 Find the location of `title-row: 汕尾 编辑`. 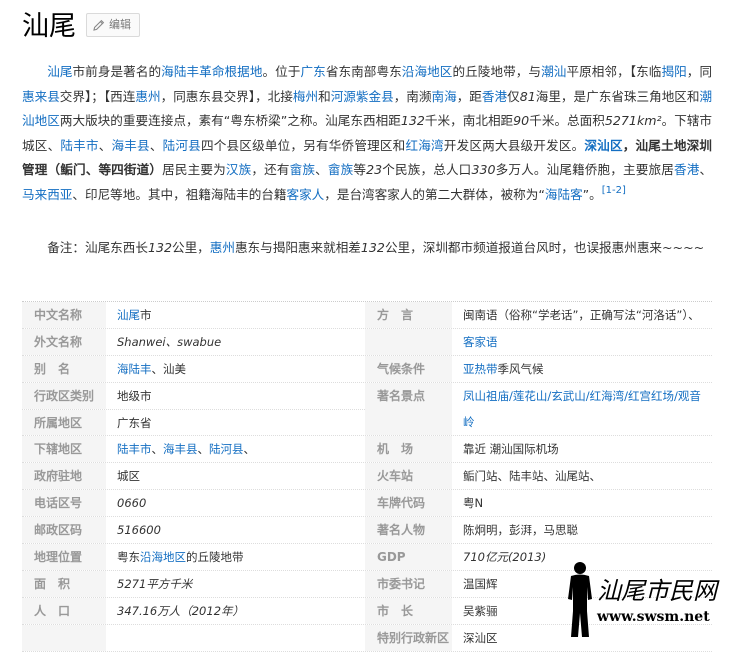

title-row: 汕尾 编辑 is located at coordinates (81, 24).